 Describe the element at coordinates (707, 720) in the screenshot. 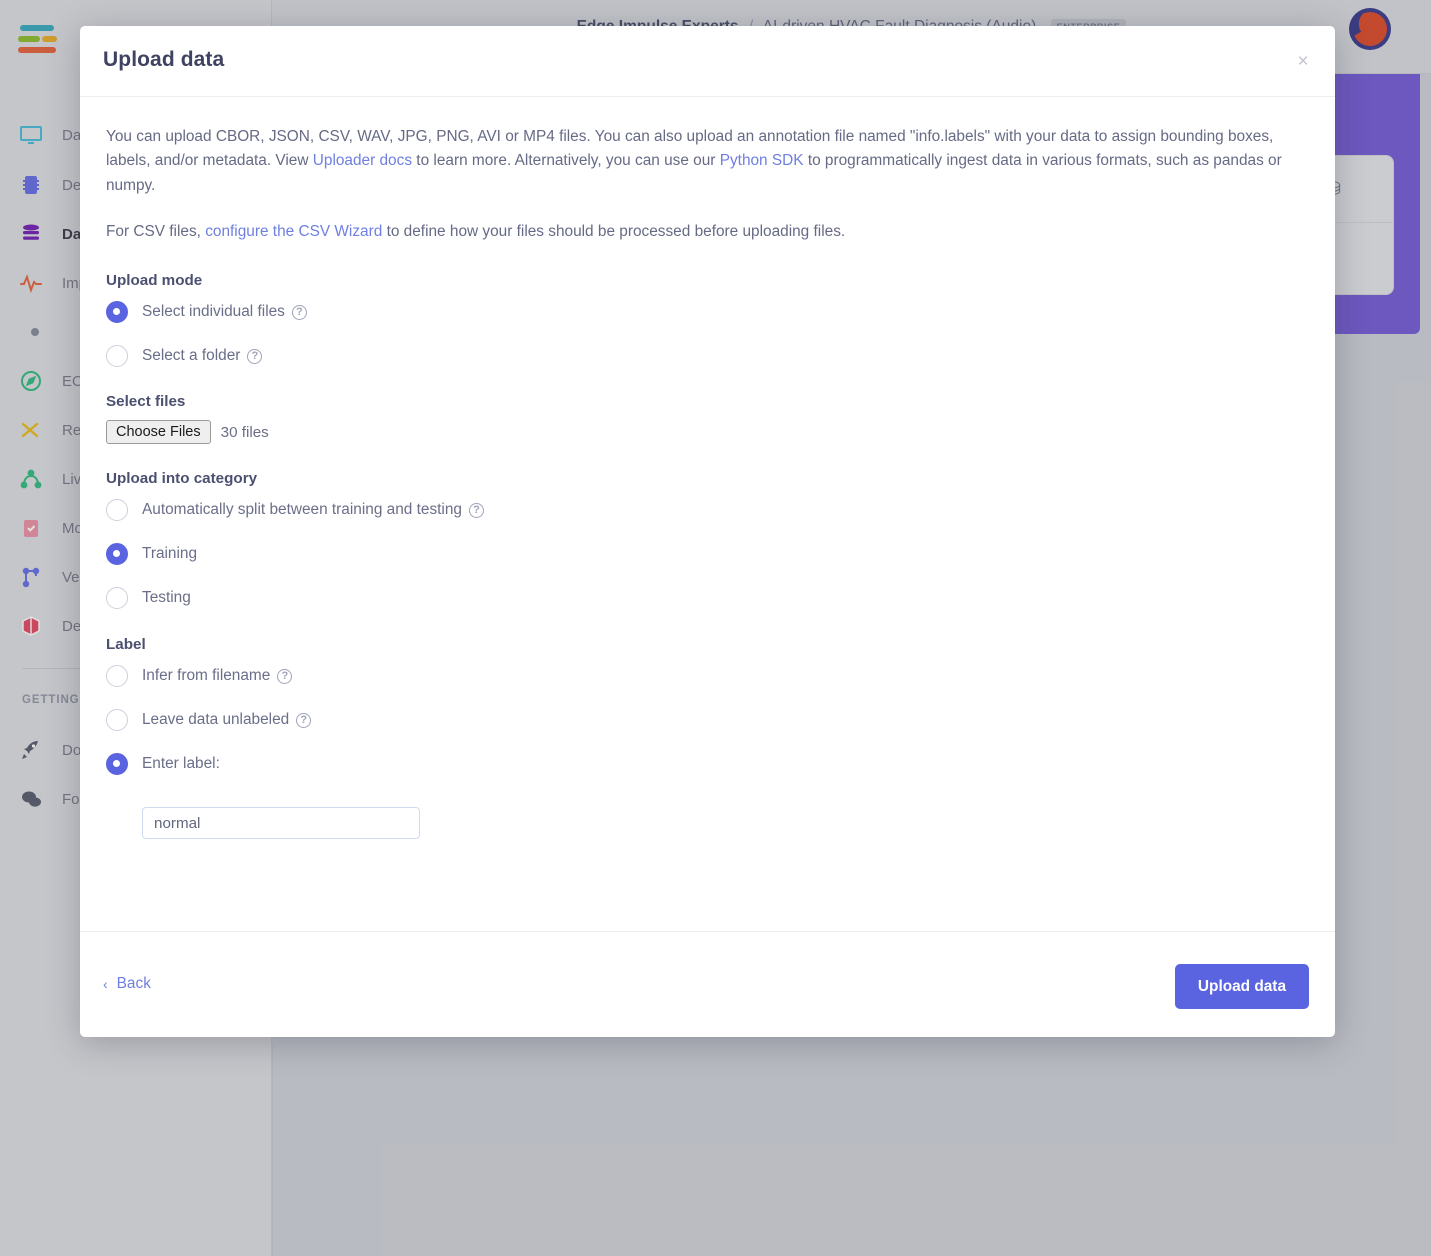

I see `radio-leave-unlabeled: Leave data unlabeled ?` at that location.